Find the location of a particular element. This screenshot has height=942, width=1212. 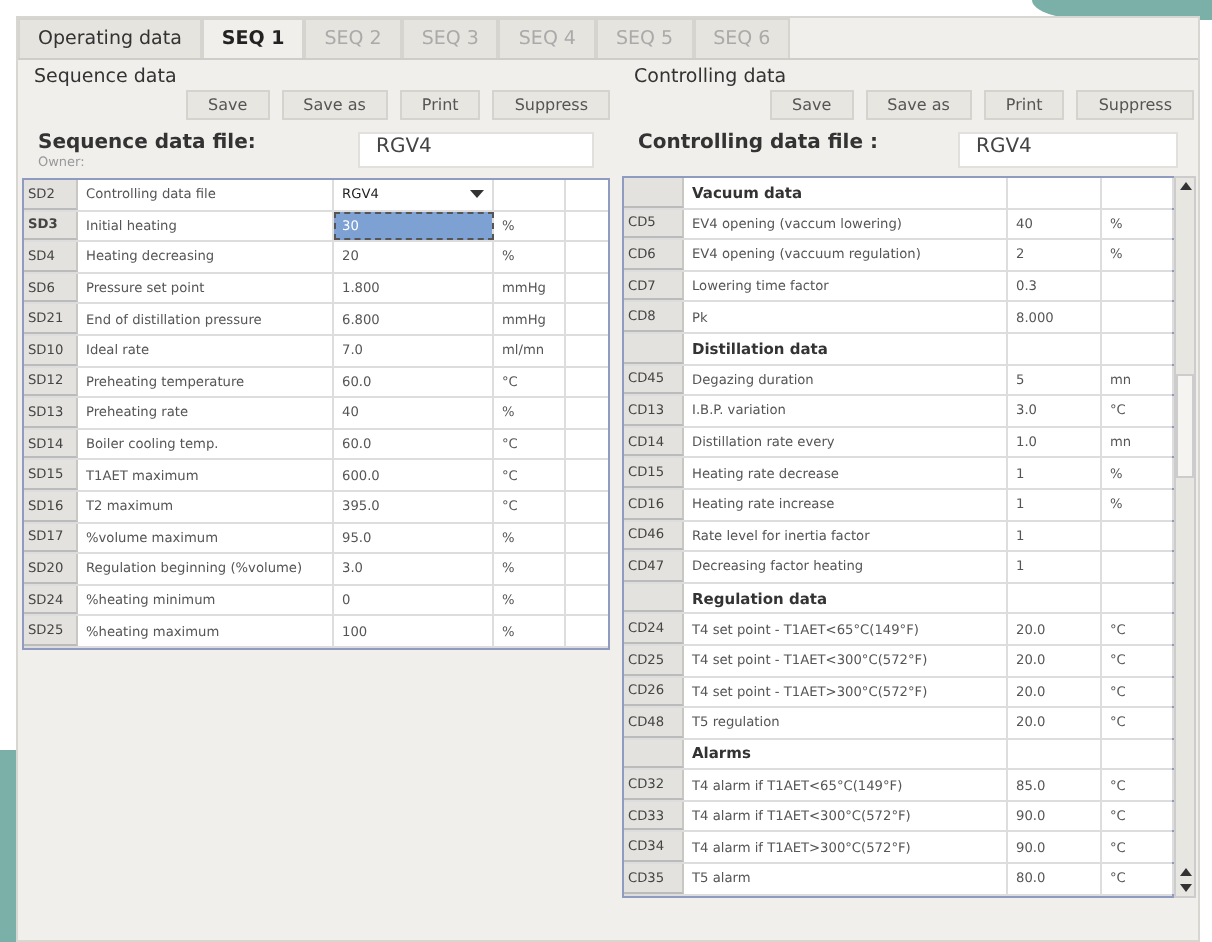

scroll-up-icon is located at coordinates (1185, 186).